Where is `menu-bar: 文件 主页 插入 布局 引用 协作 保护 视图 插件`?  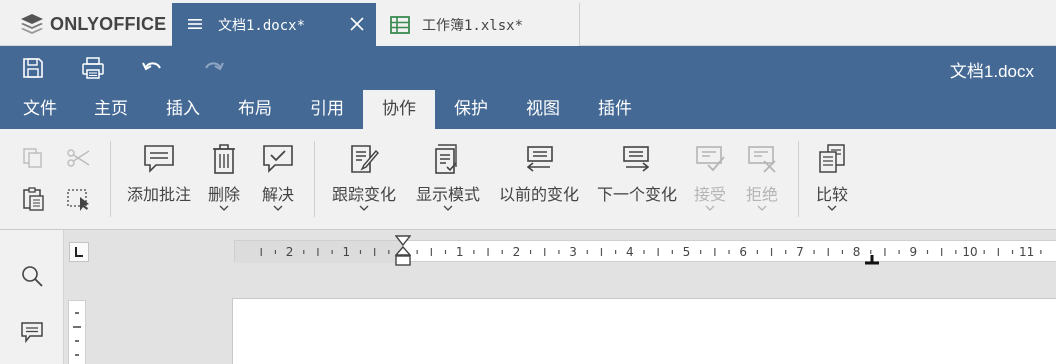
menu-bar: 文件 主页 插入 布局 引用 协作 保护 视图 插件 is located at coordinates (528, 109).